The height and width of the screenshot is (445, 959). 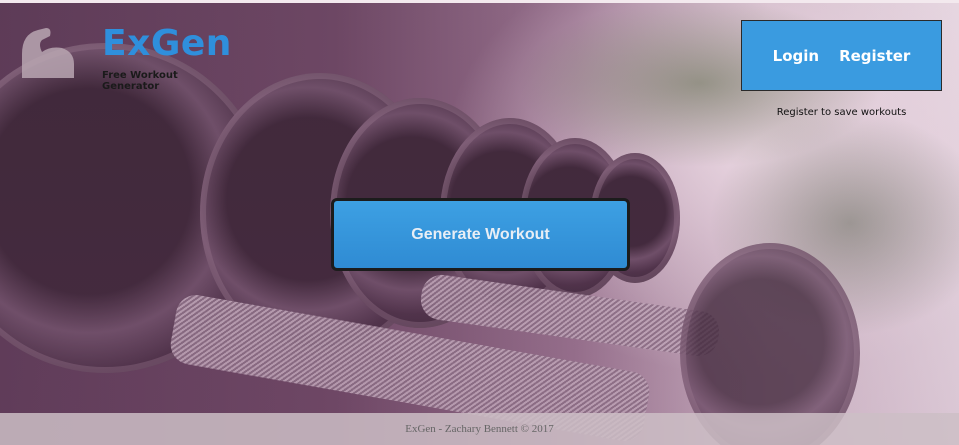 I want to click on footer: ExGen - Zachary Bennett © 2017, so click(x=479, y=429).